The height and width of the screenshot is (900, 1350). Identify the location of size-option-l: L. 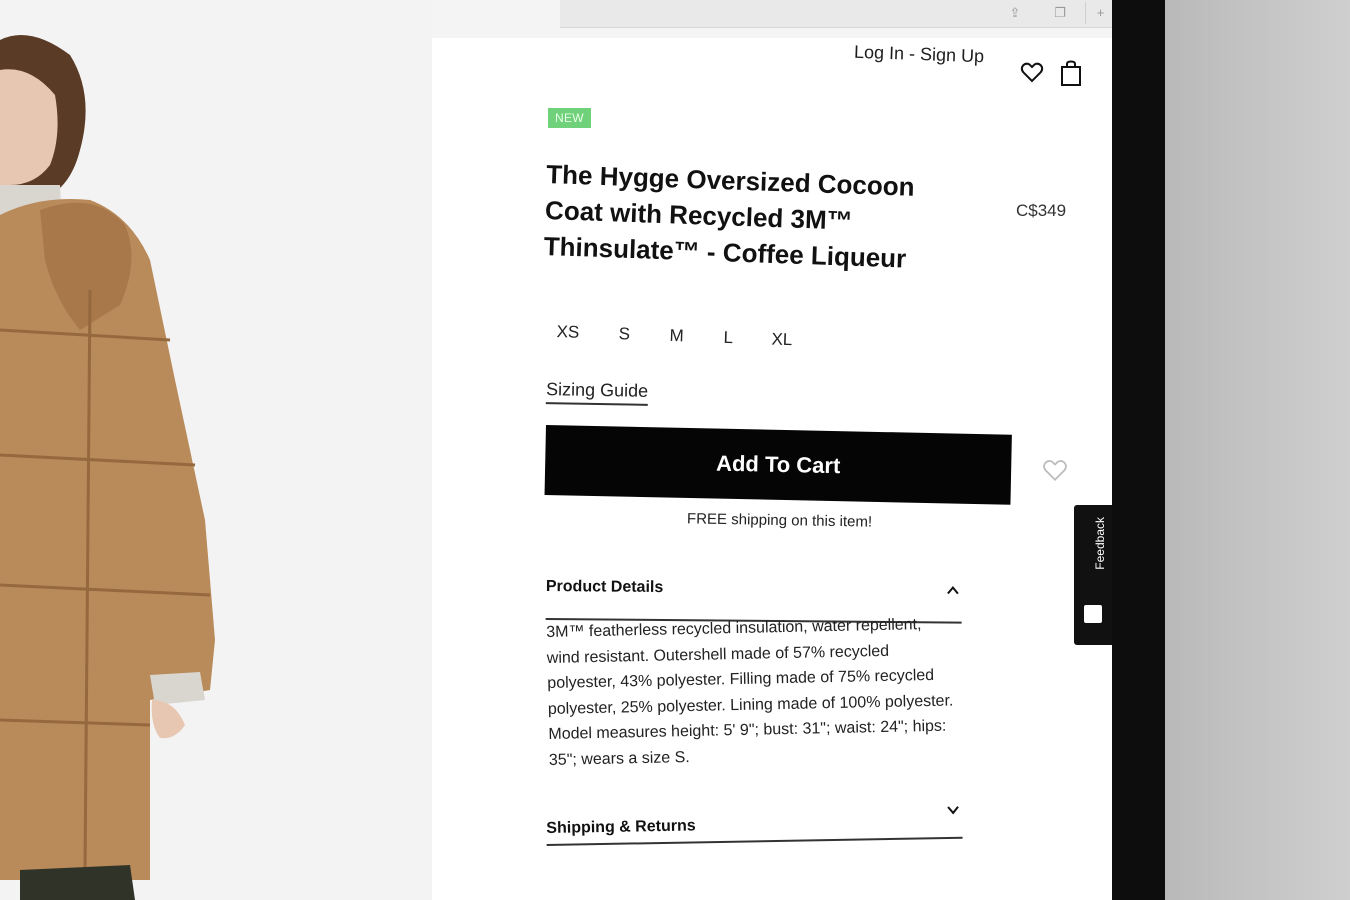
(728, 338).